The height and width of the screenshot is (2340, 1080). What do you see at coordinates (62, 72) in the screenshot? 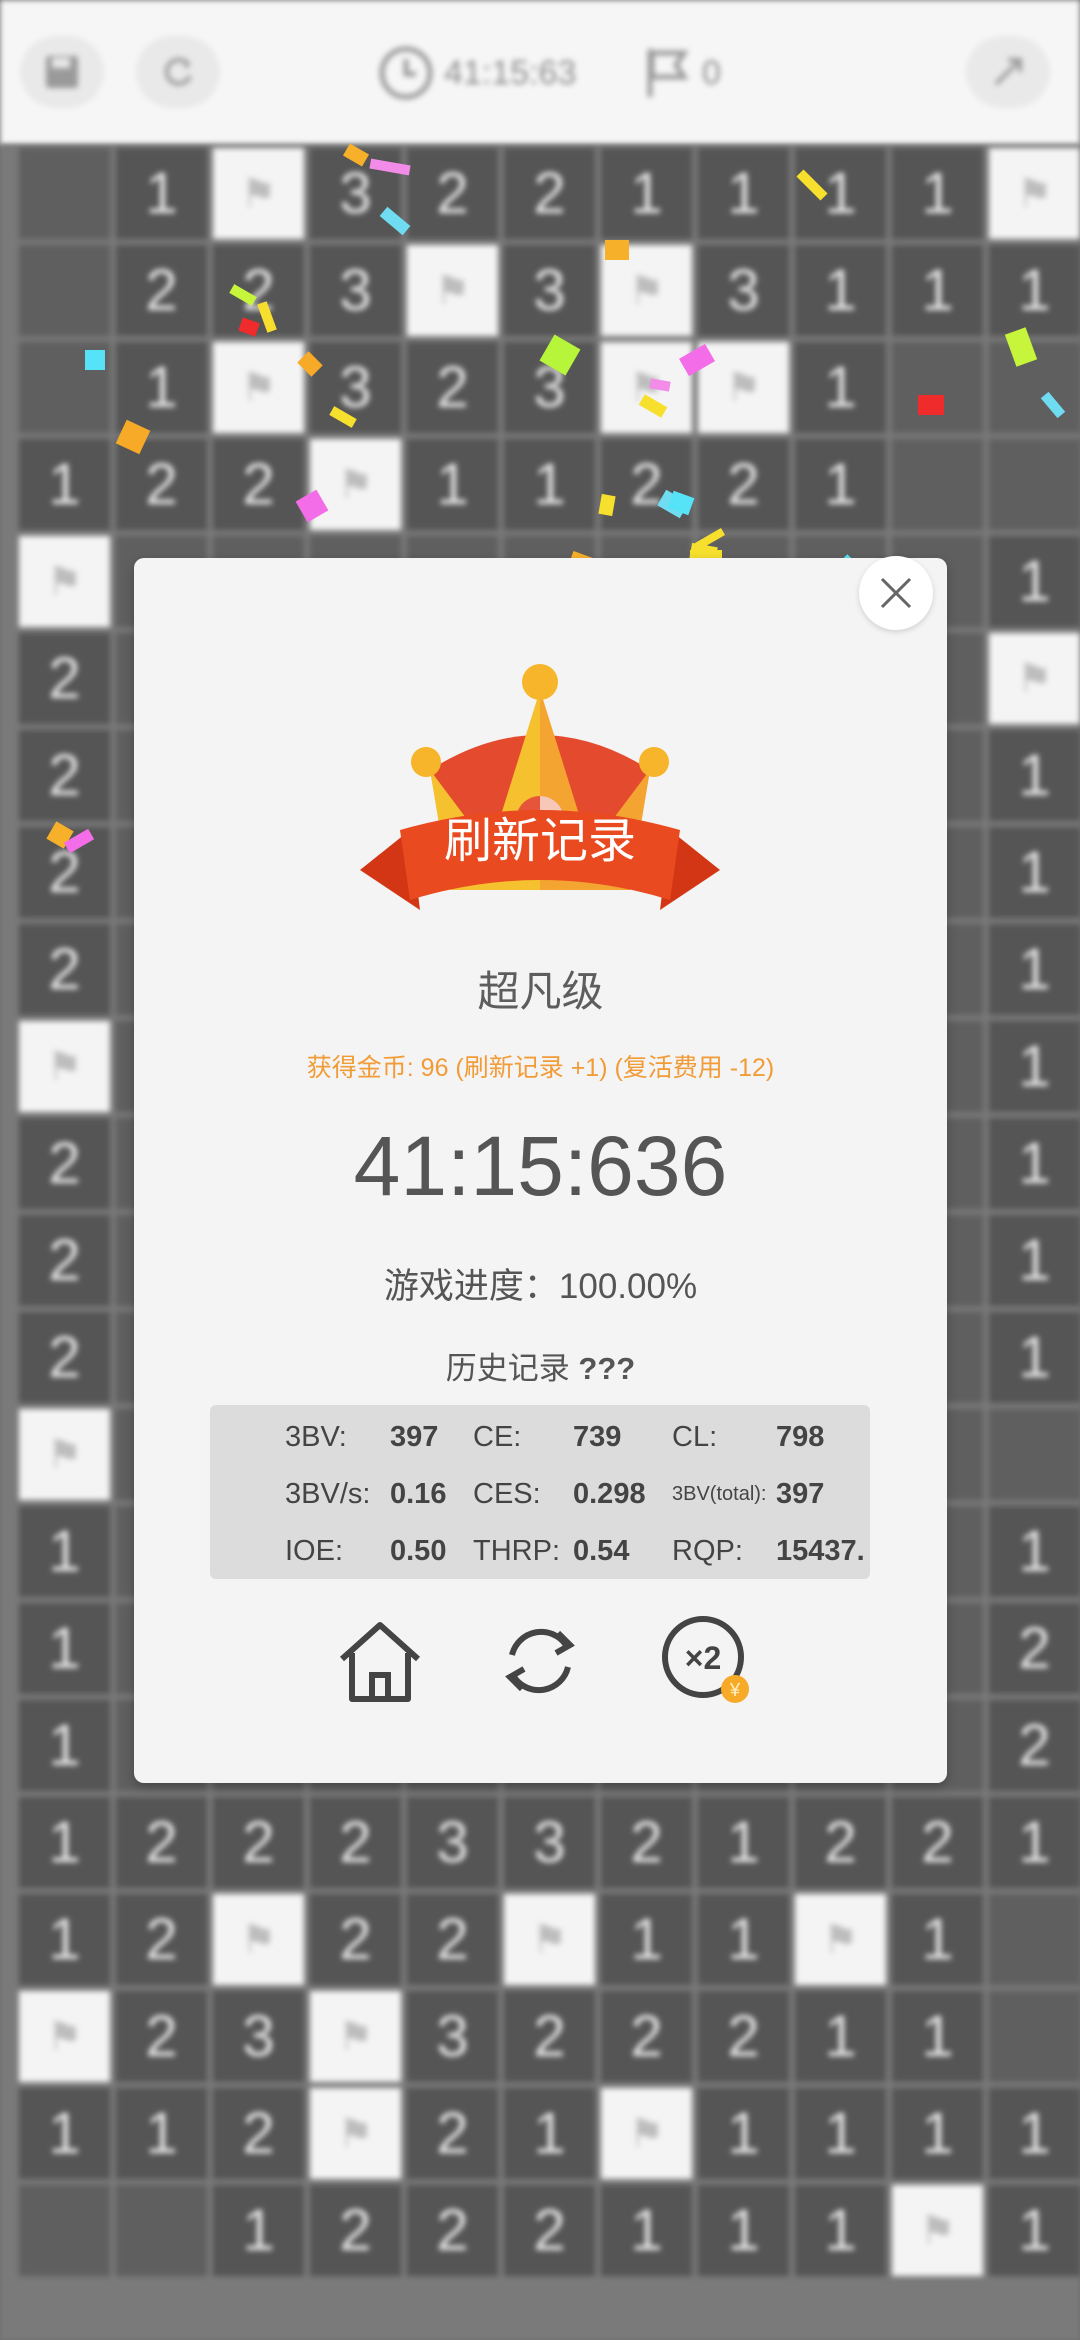
I see `save-button` at bounding box center [62, 72].